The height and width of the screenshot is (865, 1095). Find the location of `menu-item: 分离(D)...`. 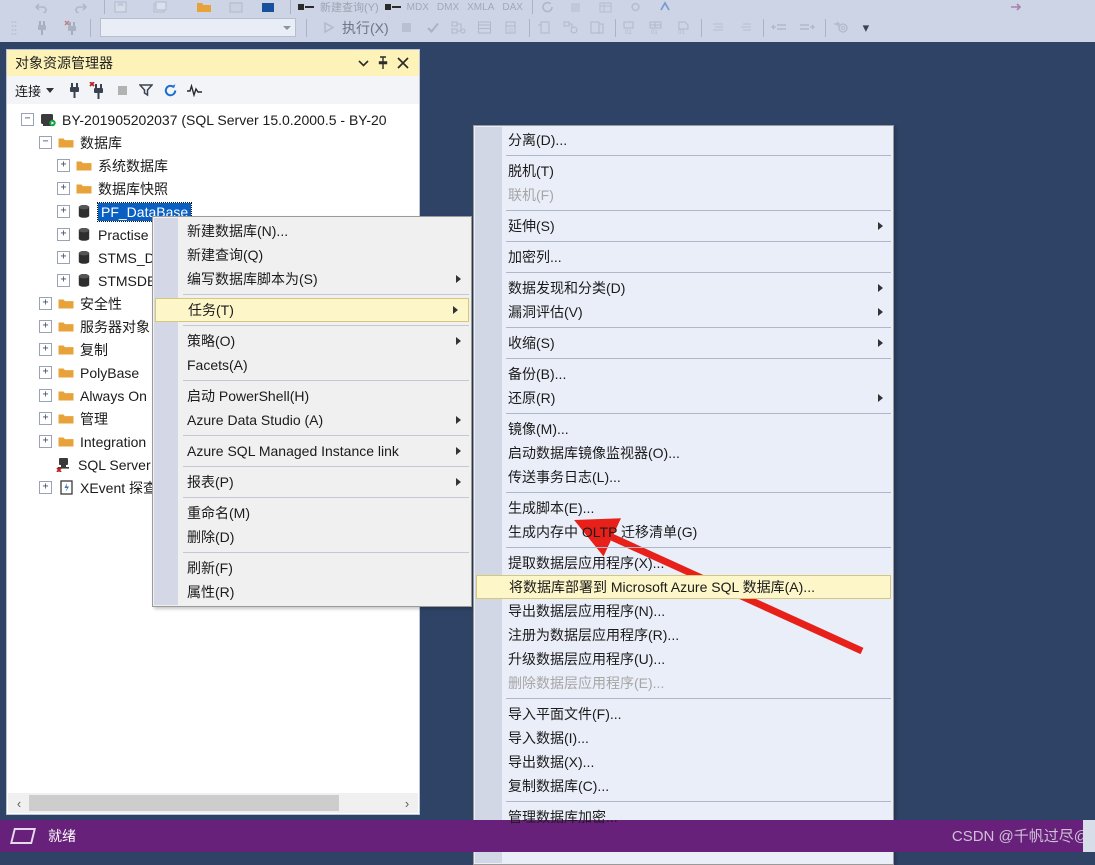

menu-item: 分离(D)... is located at coordinates (683, 140).